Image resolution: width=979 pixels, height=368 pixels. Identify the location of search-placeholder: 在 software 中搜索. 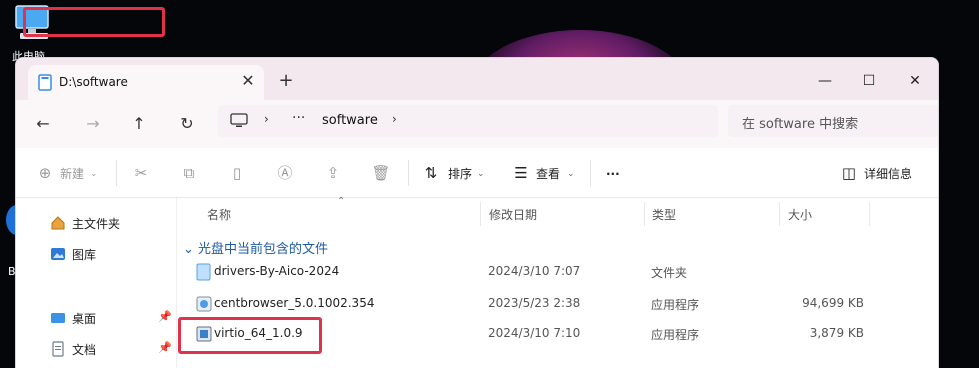
(800, 124).